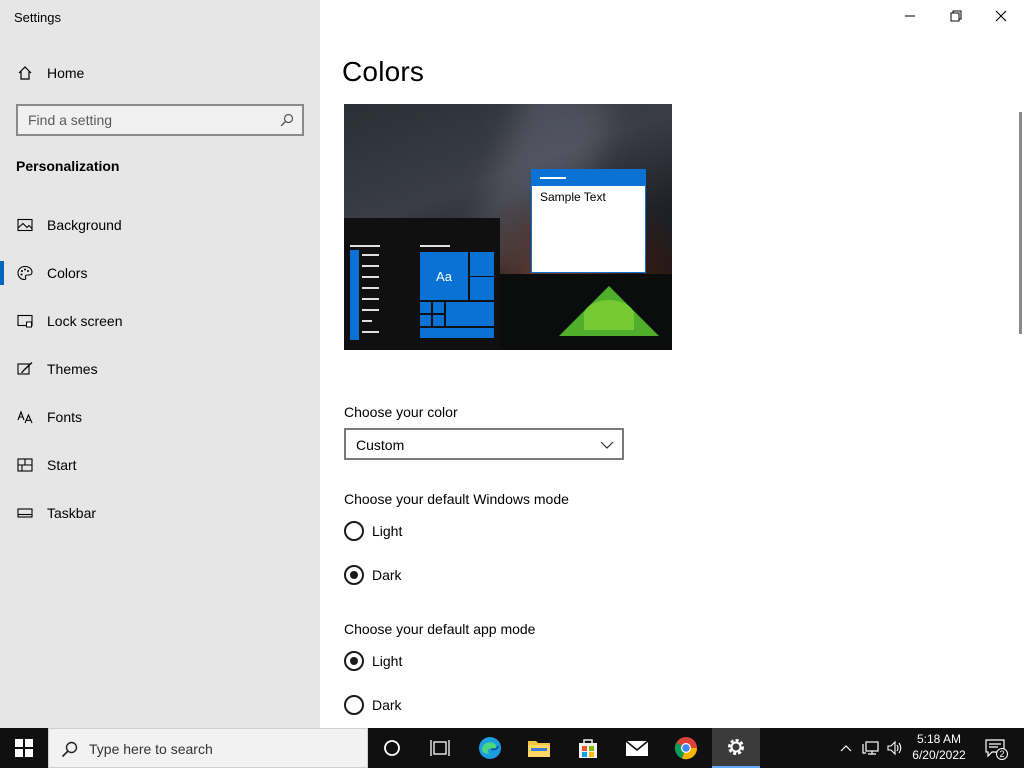 The width and height of the screenshot is (1024, 768). I want to click on show-hidden-icons-button, so click(846, 748).